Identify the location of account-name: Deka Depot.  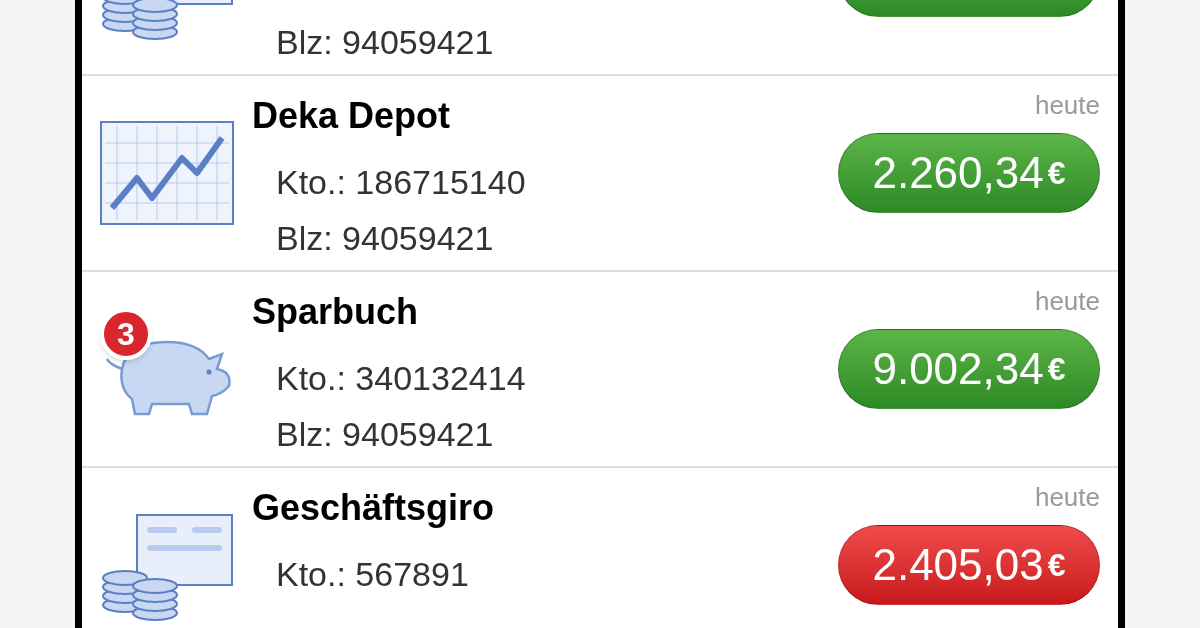
(352, 116).